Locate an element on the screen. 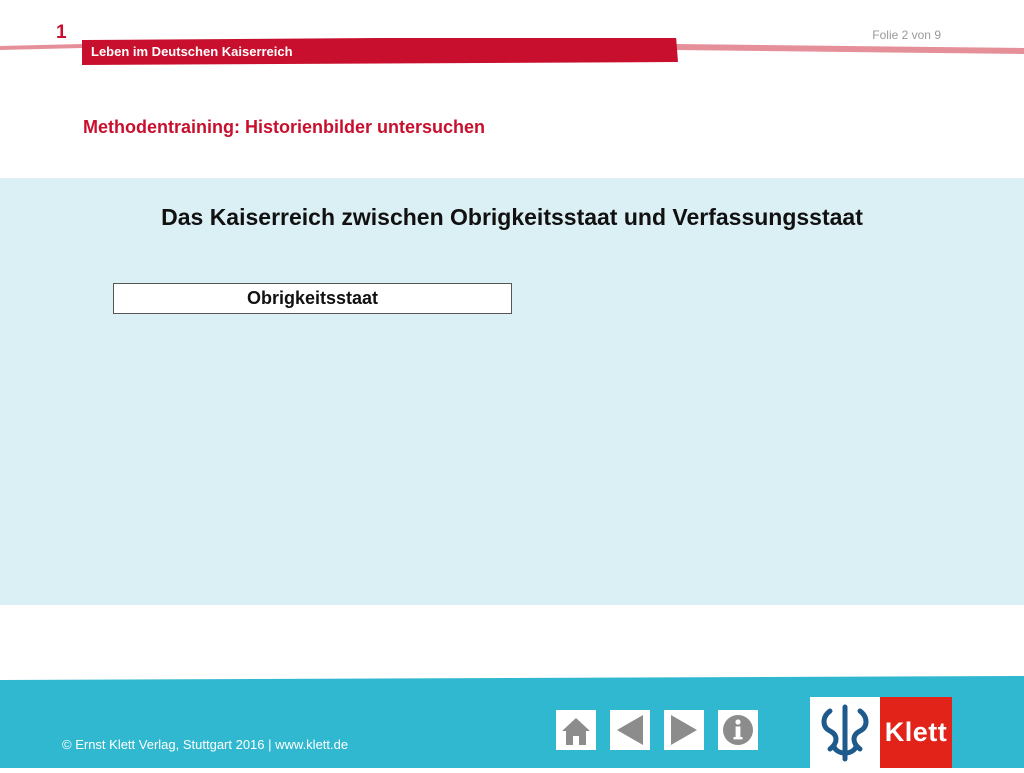 The image size is (1024, 773). info-button is located at coordinates (738, 730).